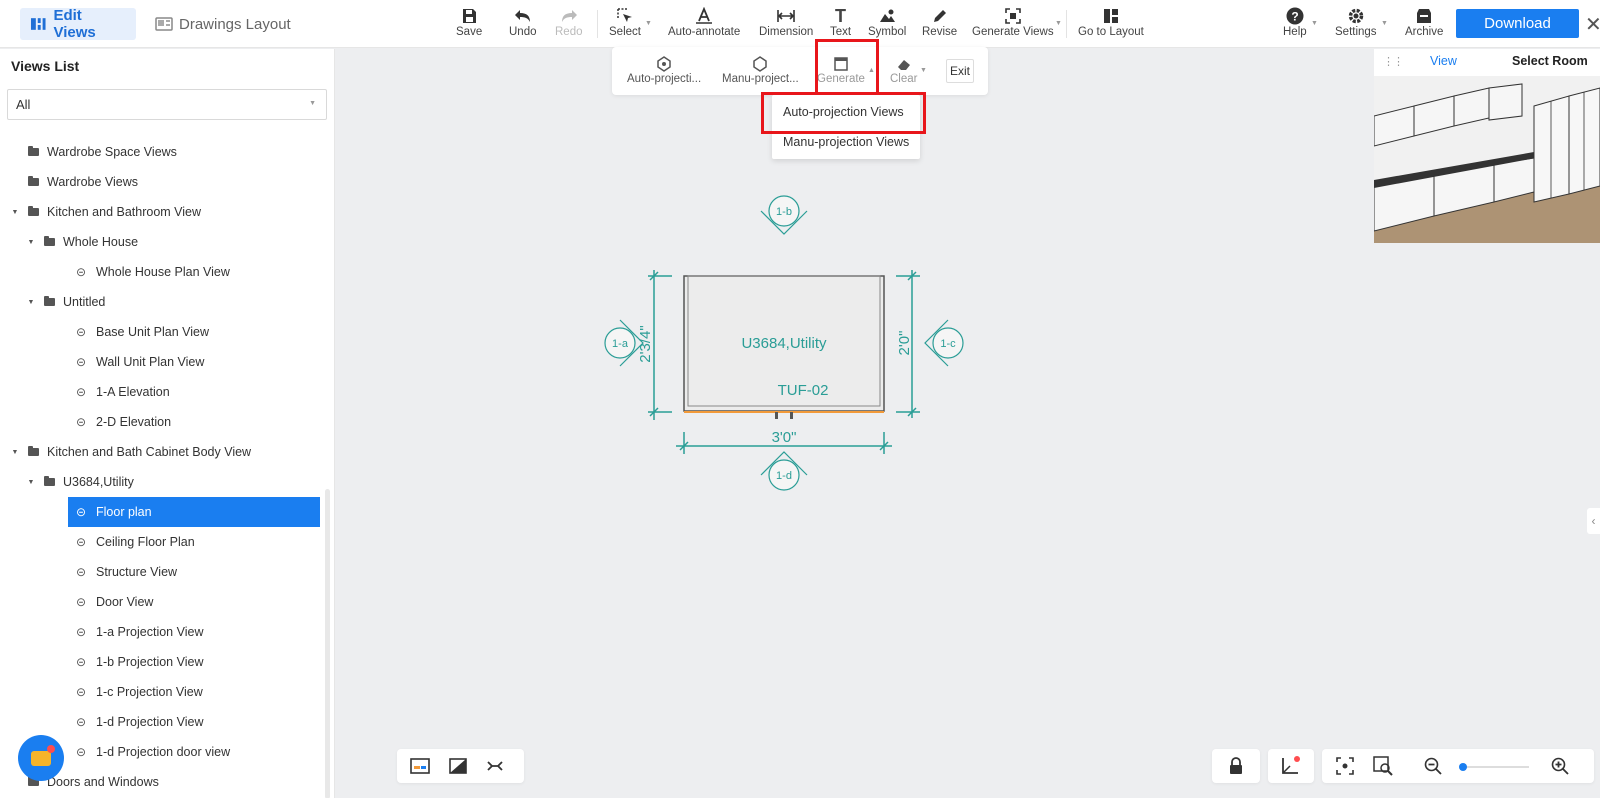  I want to click on panel-collapse-toggle: ‹, so click(1593, 521).